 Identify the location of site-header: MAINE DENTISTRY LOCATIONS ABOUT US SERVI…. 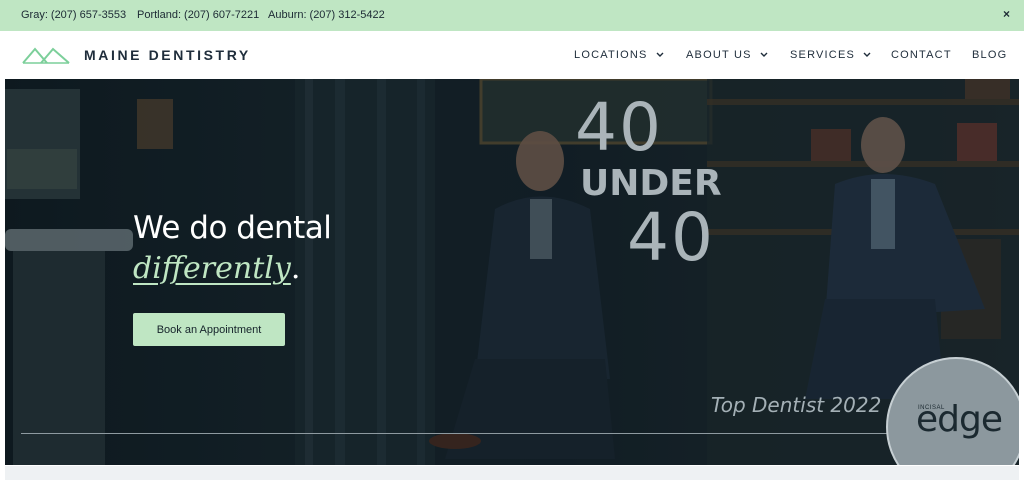
(512, 55).